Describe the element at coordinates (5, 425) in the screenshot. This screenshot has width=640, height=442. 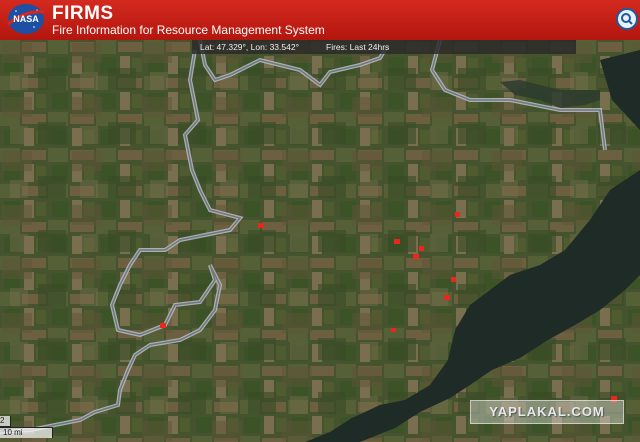
I see `scale-km: 2 km` at that location.